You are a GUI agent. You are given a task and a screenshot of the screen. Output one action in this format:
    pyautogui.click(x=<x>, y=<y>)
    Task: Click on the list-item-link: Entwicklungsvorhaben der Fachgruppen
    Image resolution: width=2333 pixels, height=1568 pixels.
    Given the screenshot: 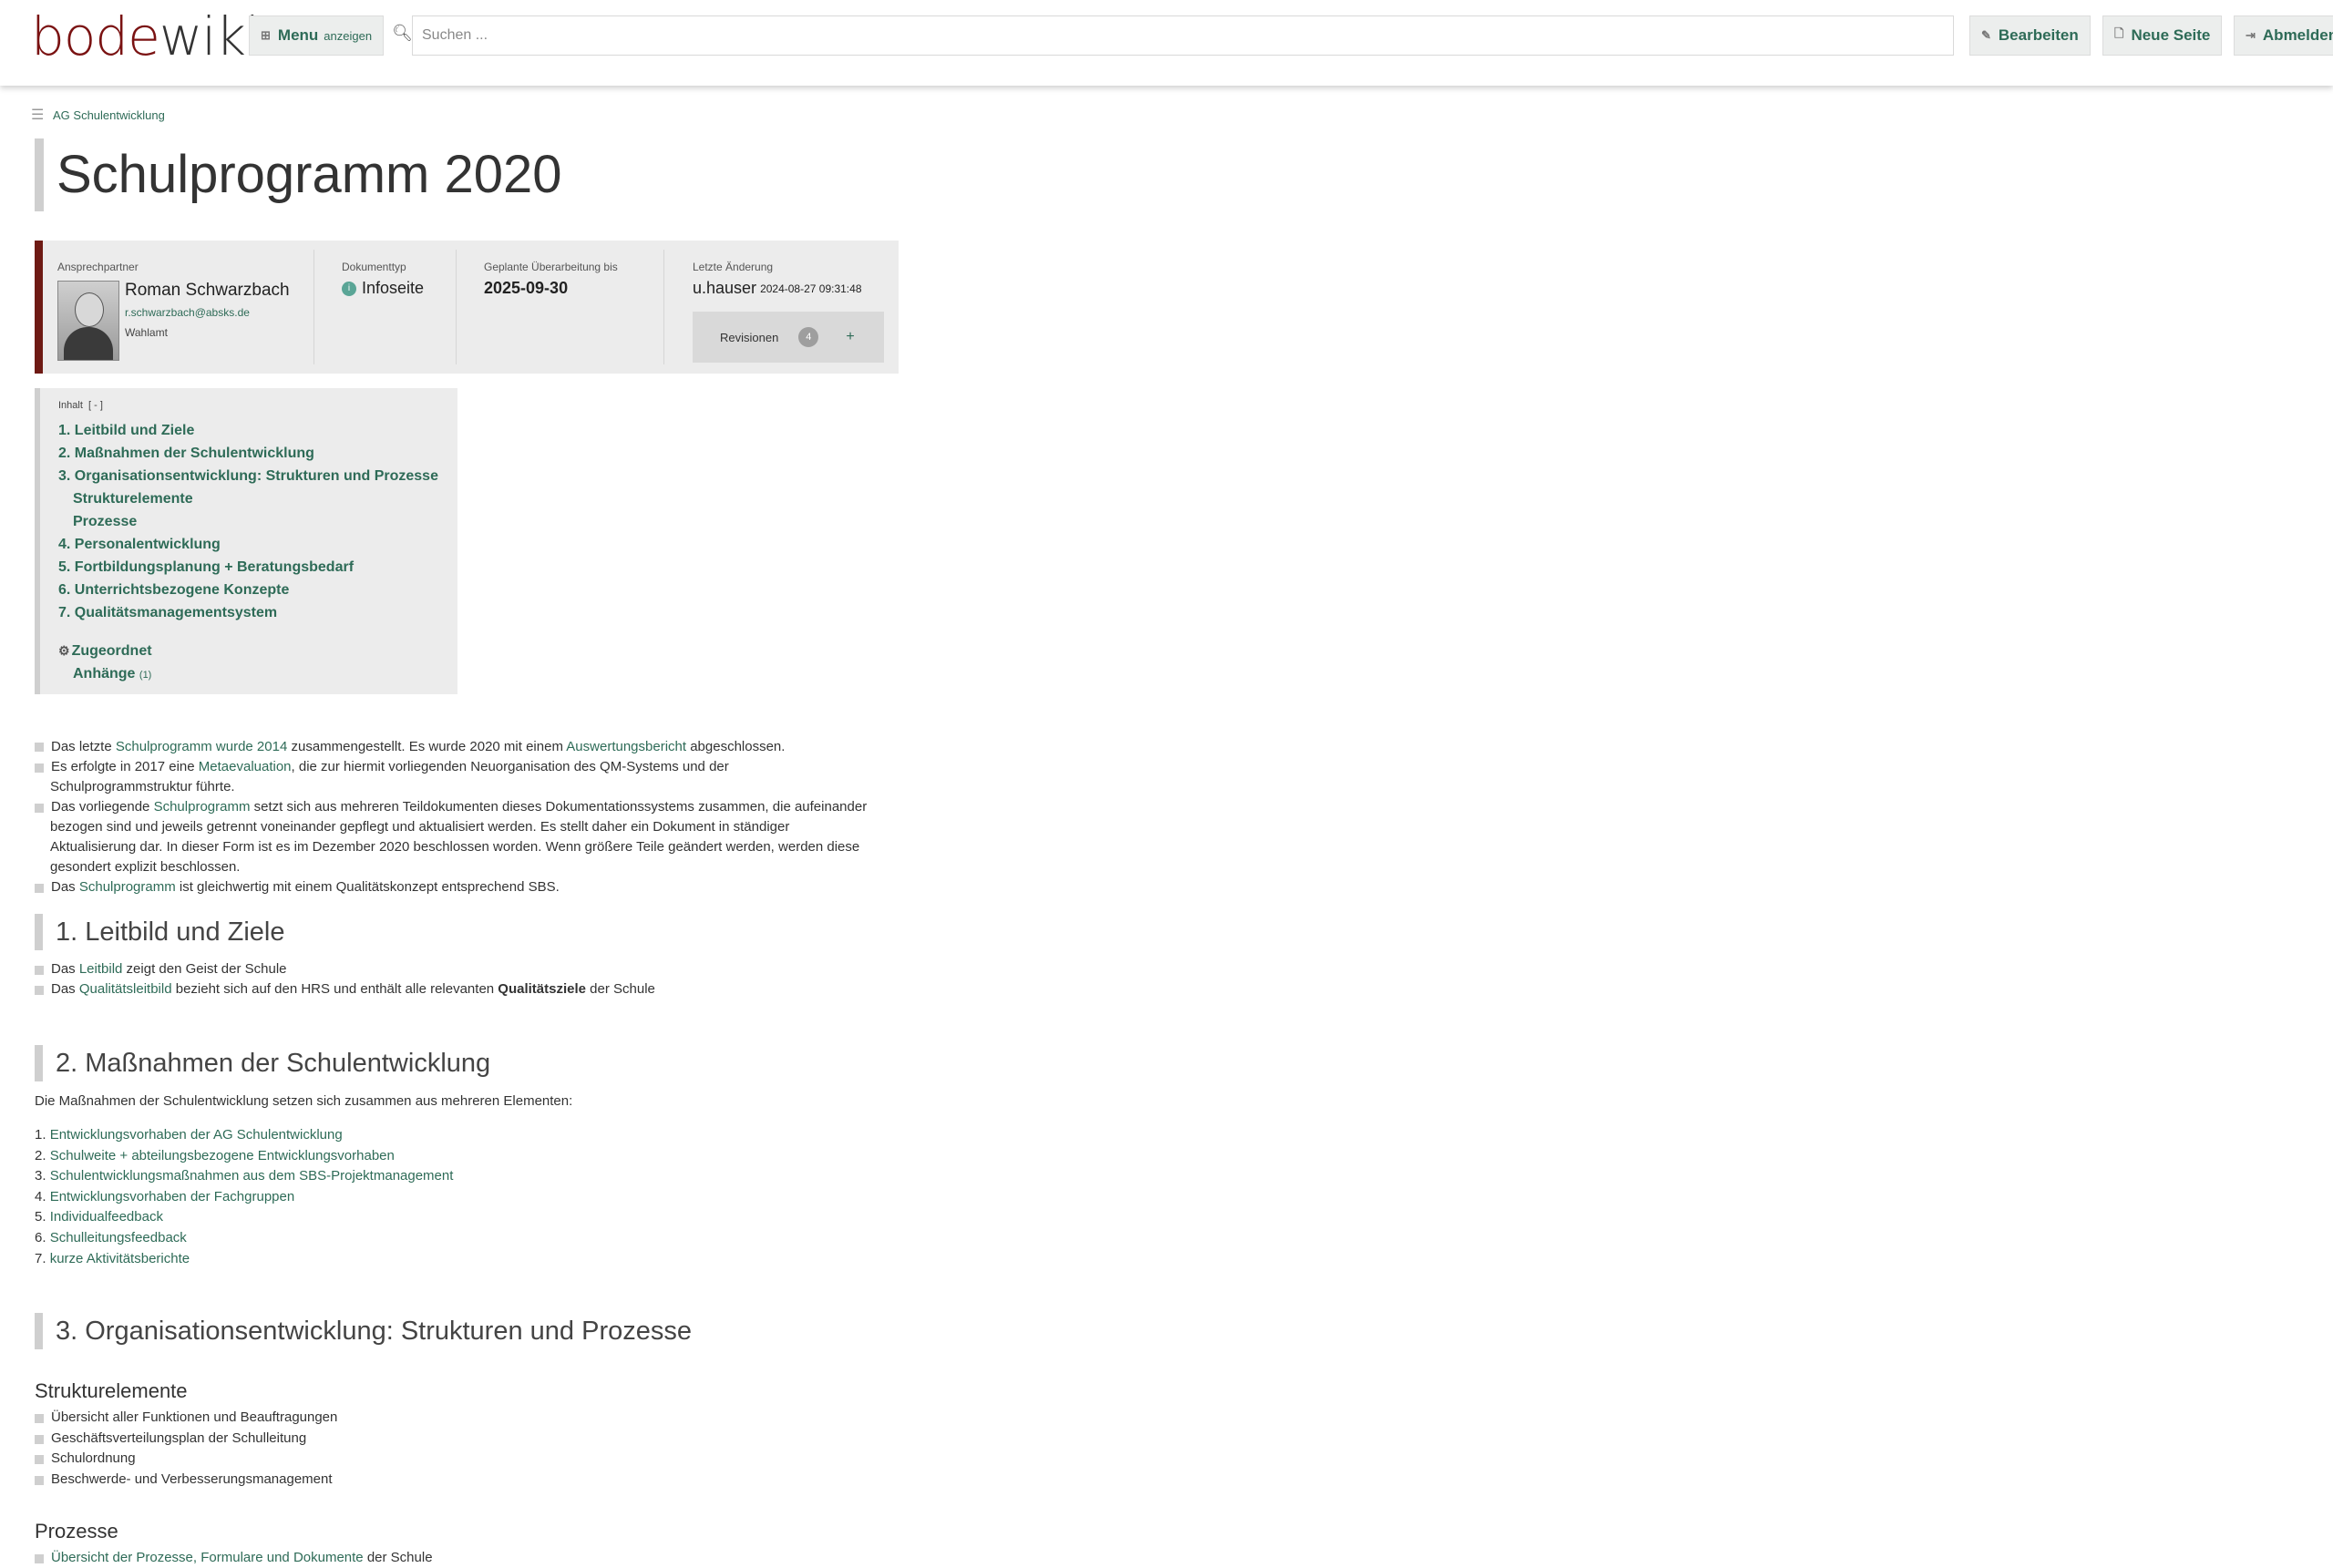 What is the action you would take?
    pyautogui.click(x=172, y=1196)
    